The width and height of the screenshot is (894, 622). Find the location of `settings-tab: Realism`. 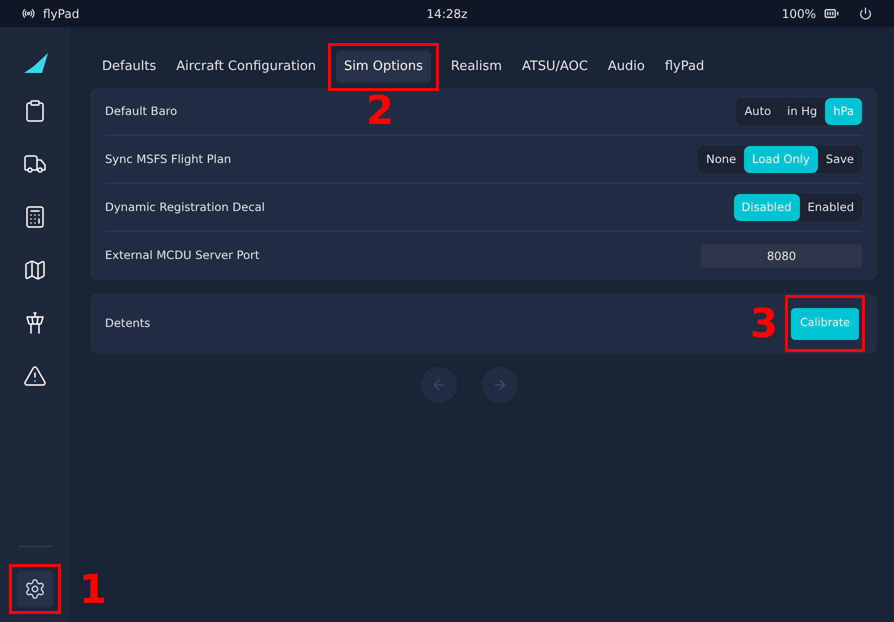

settings-tab: Realism is located at coordinates (476, 67).